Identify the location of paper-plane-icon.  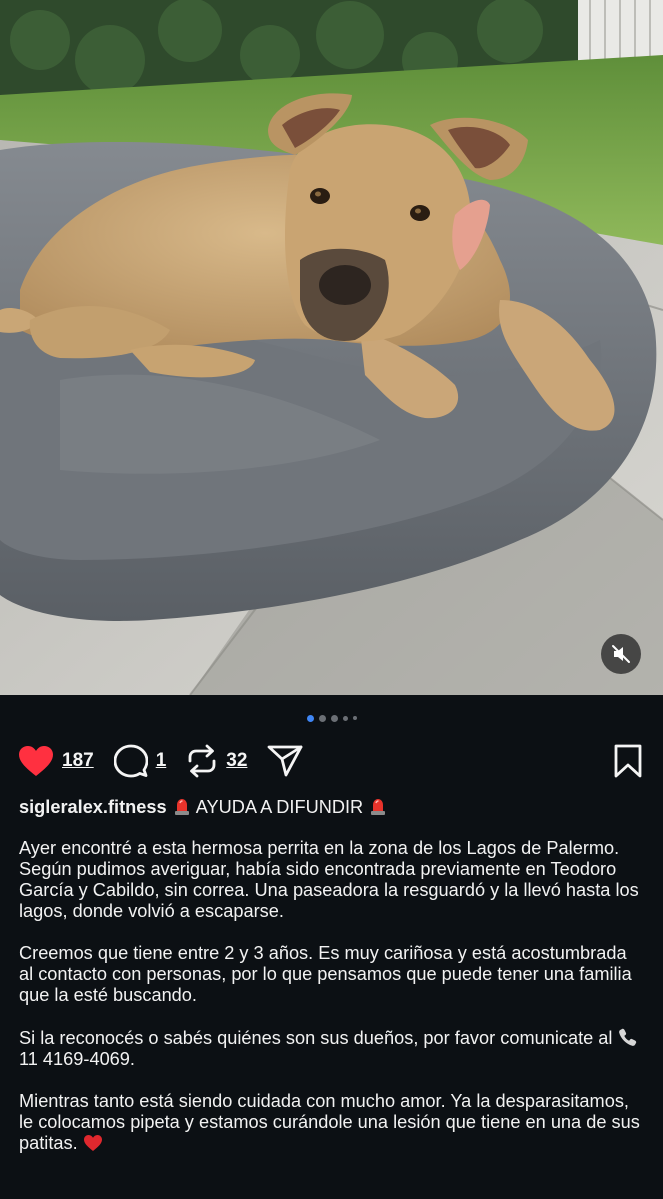
(285, 761).